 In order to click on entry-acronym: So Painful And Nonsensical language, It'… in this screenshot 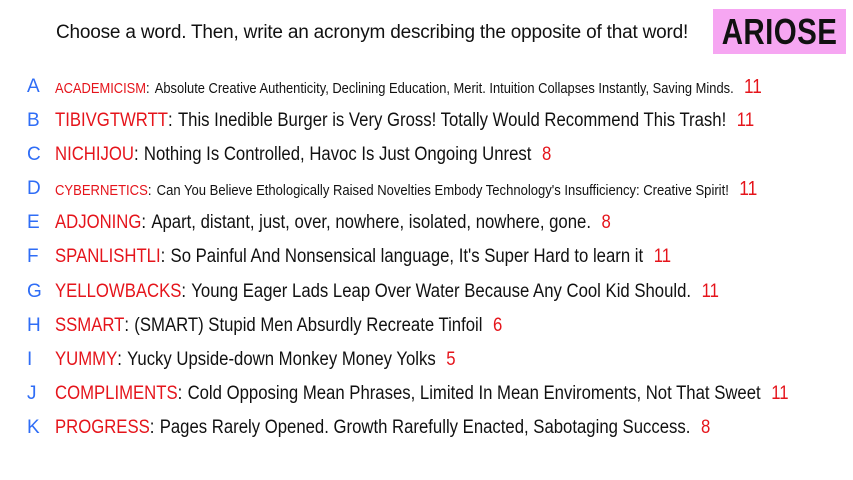, I will do `click(407, 256)`.